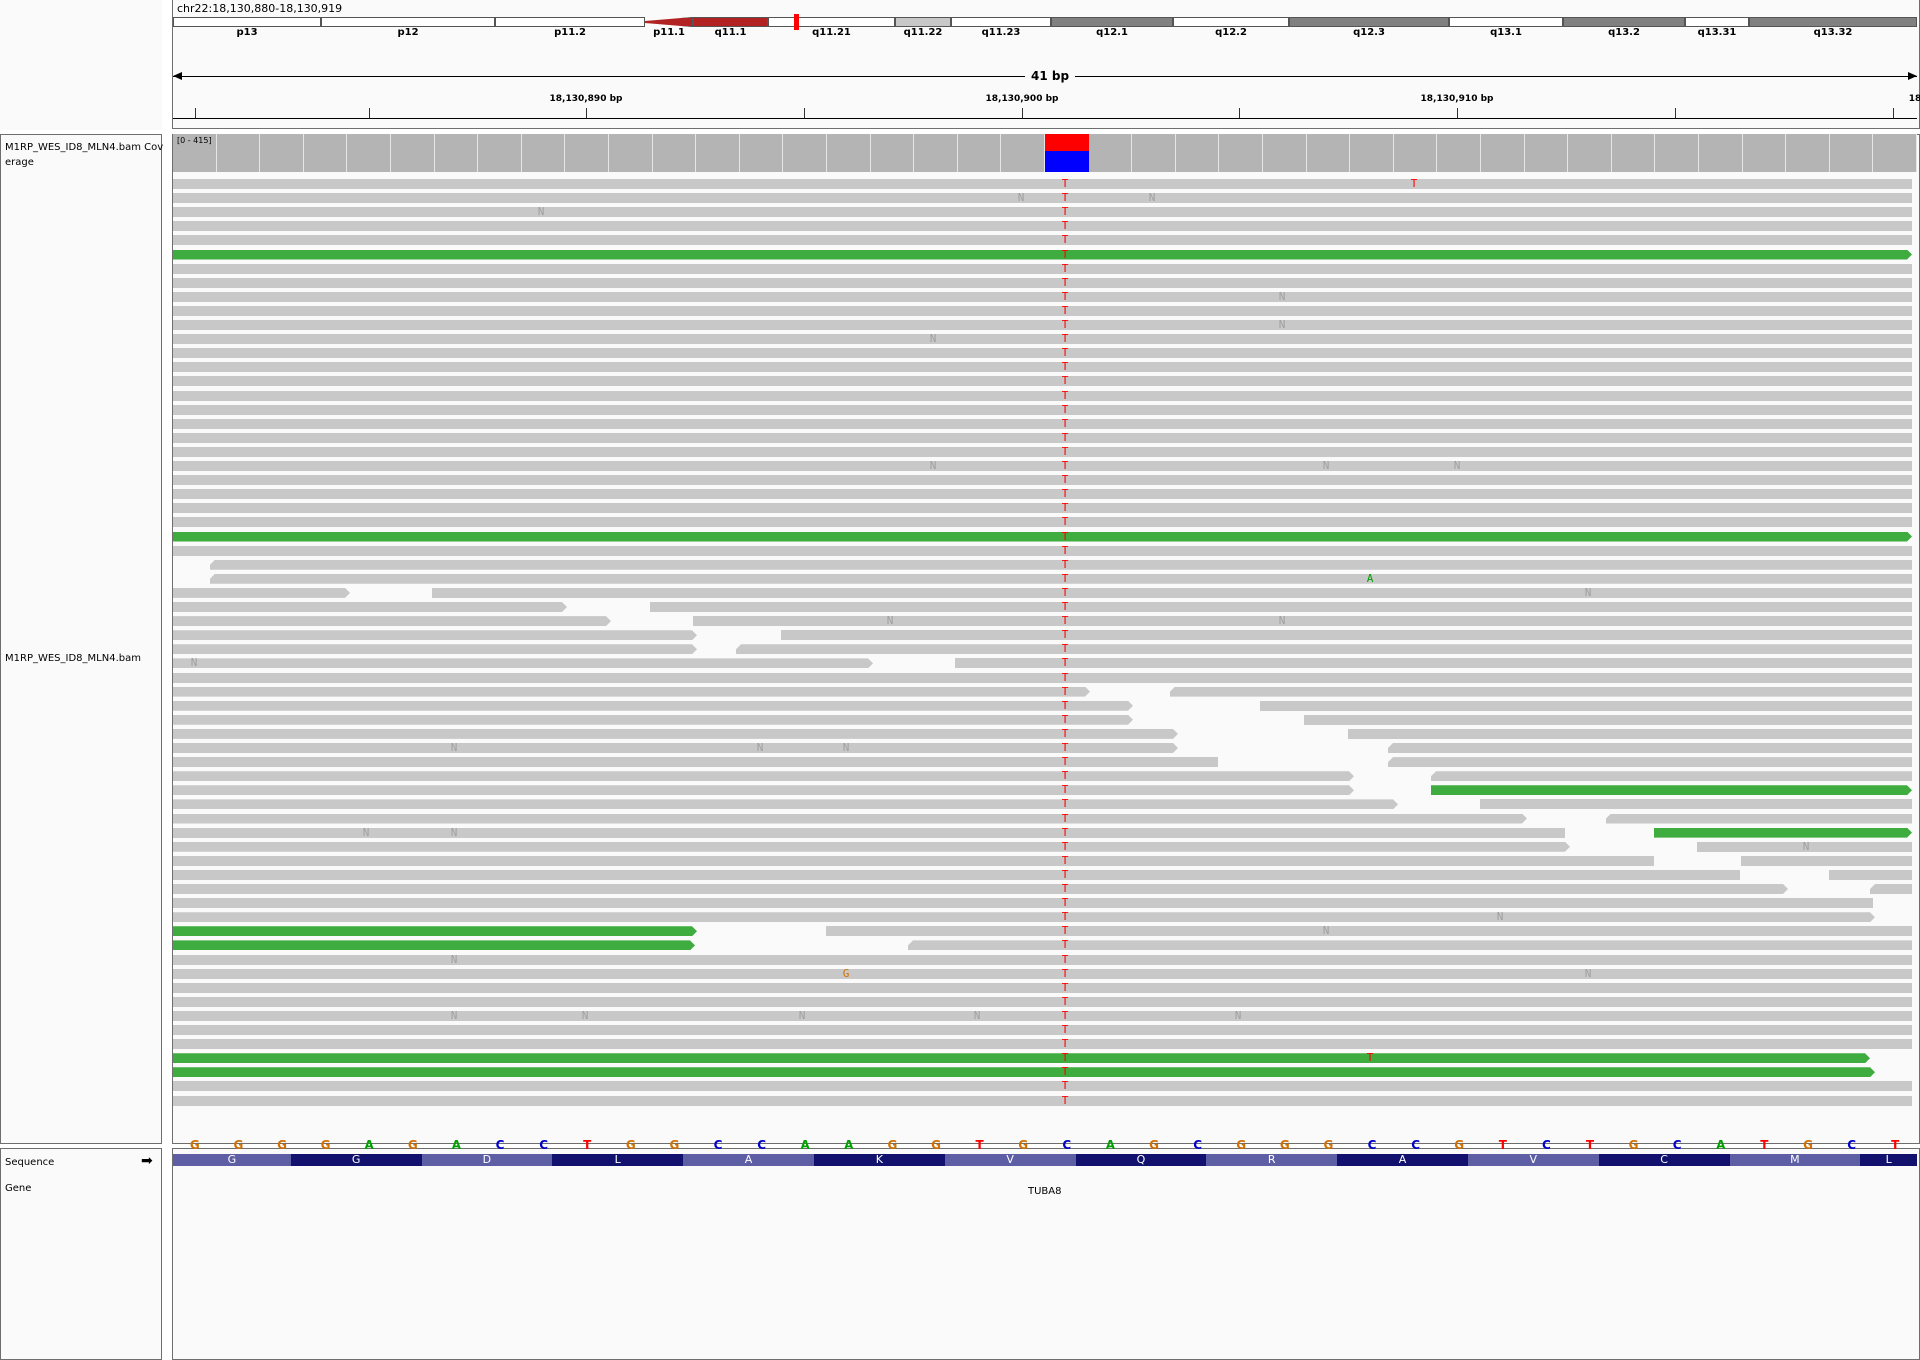  What do you see at coordinates (570, 22) in the screenshot?
I see `ideogram-band-p11.2` at bounding box center [570, 22].